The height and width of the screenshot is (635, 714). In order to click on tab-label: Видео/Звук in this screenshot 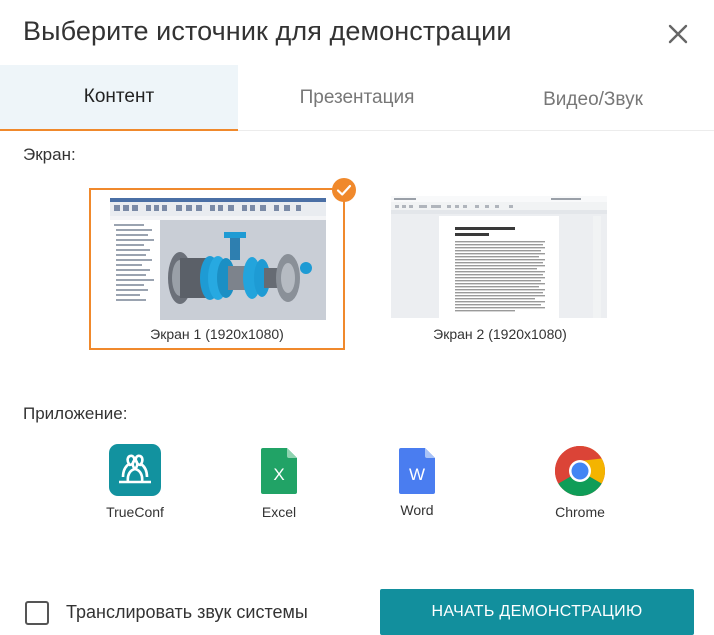, I will do `click(593, 99)`.